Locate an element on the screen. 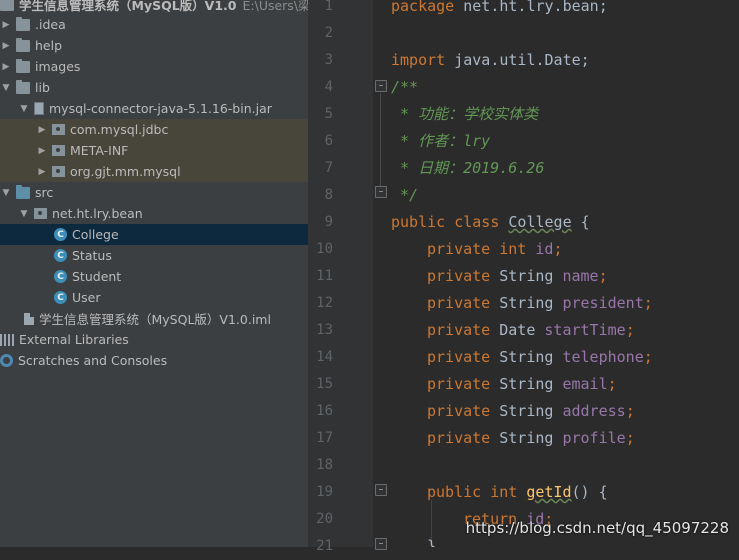  field-name: president is located at coordinates (603, 303).